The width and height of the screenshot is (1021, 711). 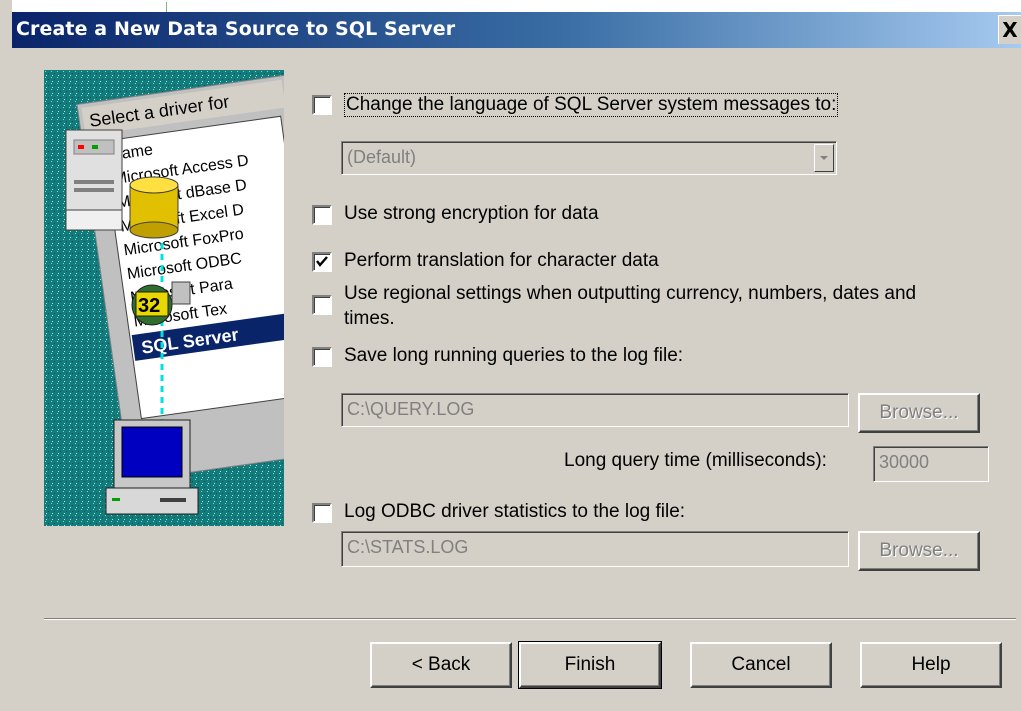 What do you see at coordinates (904, 462) in the screenshot?
I see `long-query-time-value: 30000` at bounding box center [904, 462].